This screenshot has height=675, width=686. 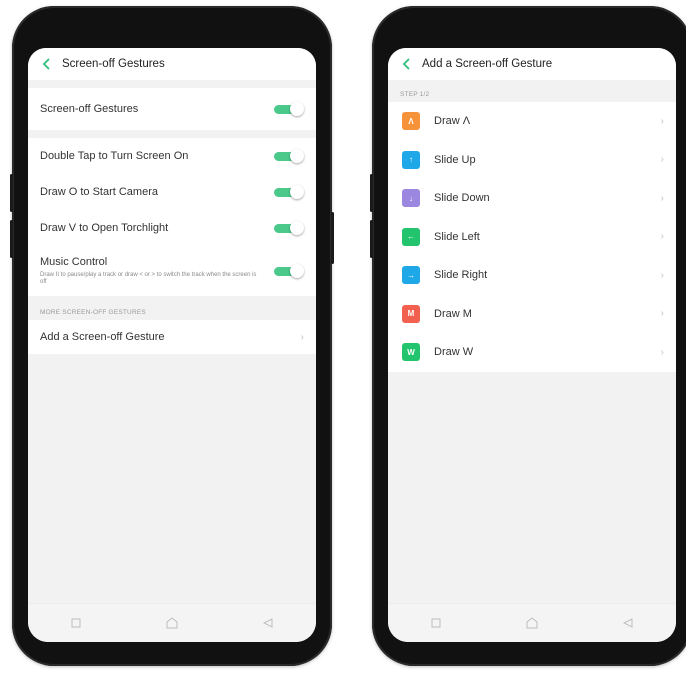 I want to click on gesture-label: Draw W, so click(x=454, y=352).